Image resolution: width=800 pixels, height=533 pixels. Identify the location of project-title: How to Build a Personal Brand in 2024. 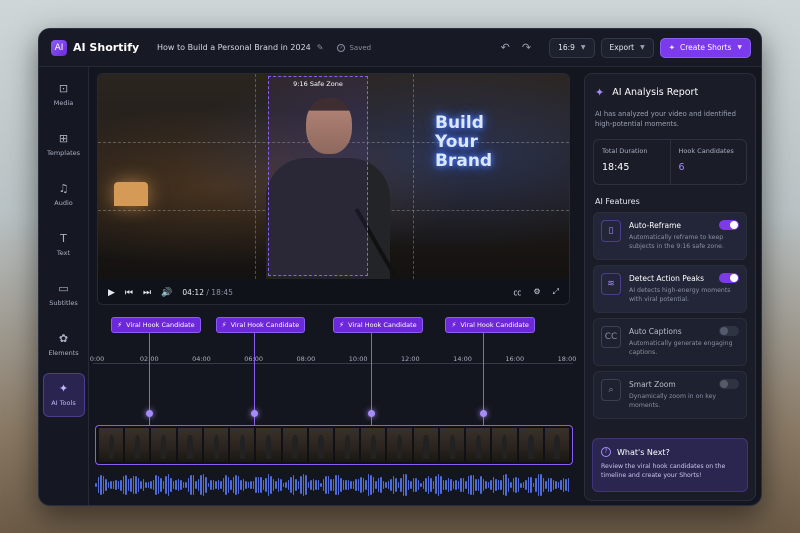
(234, 47).